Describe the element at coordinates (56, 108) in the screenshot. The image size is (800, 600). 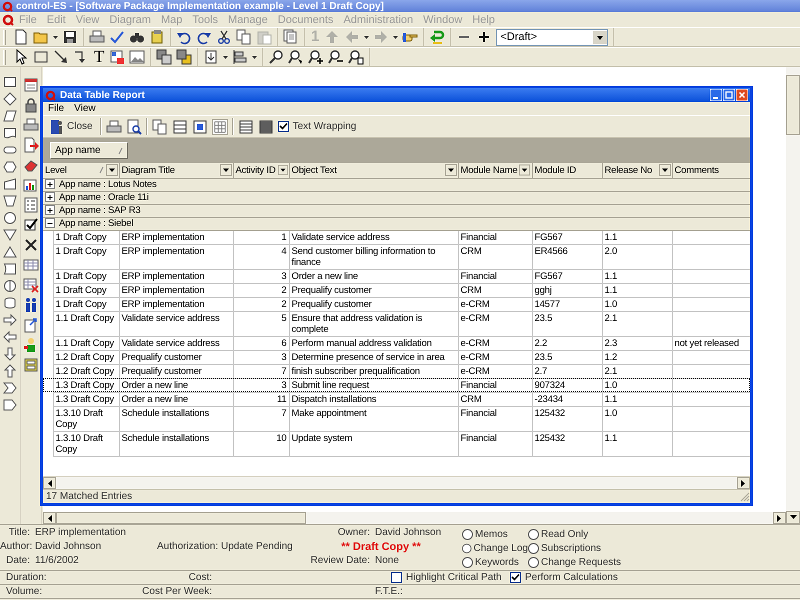
I see `menu-item: File` at that location.